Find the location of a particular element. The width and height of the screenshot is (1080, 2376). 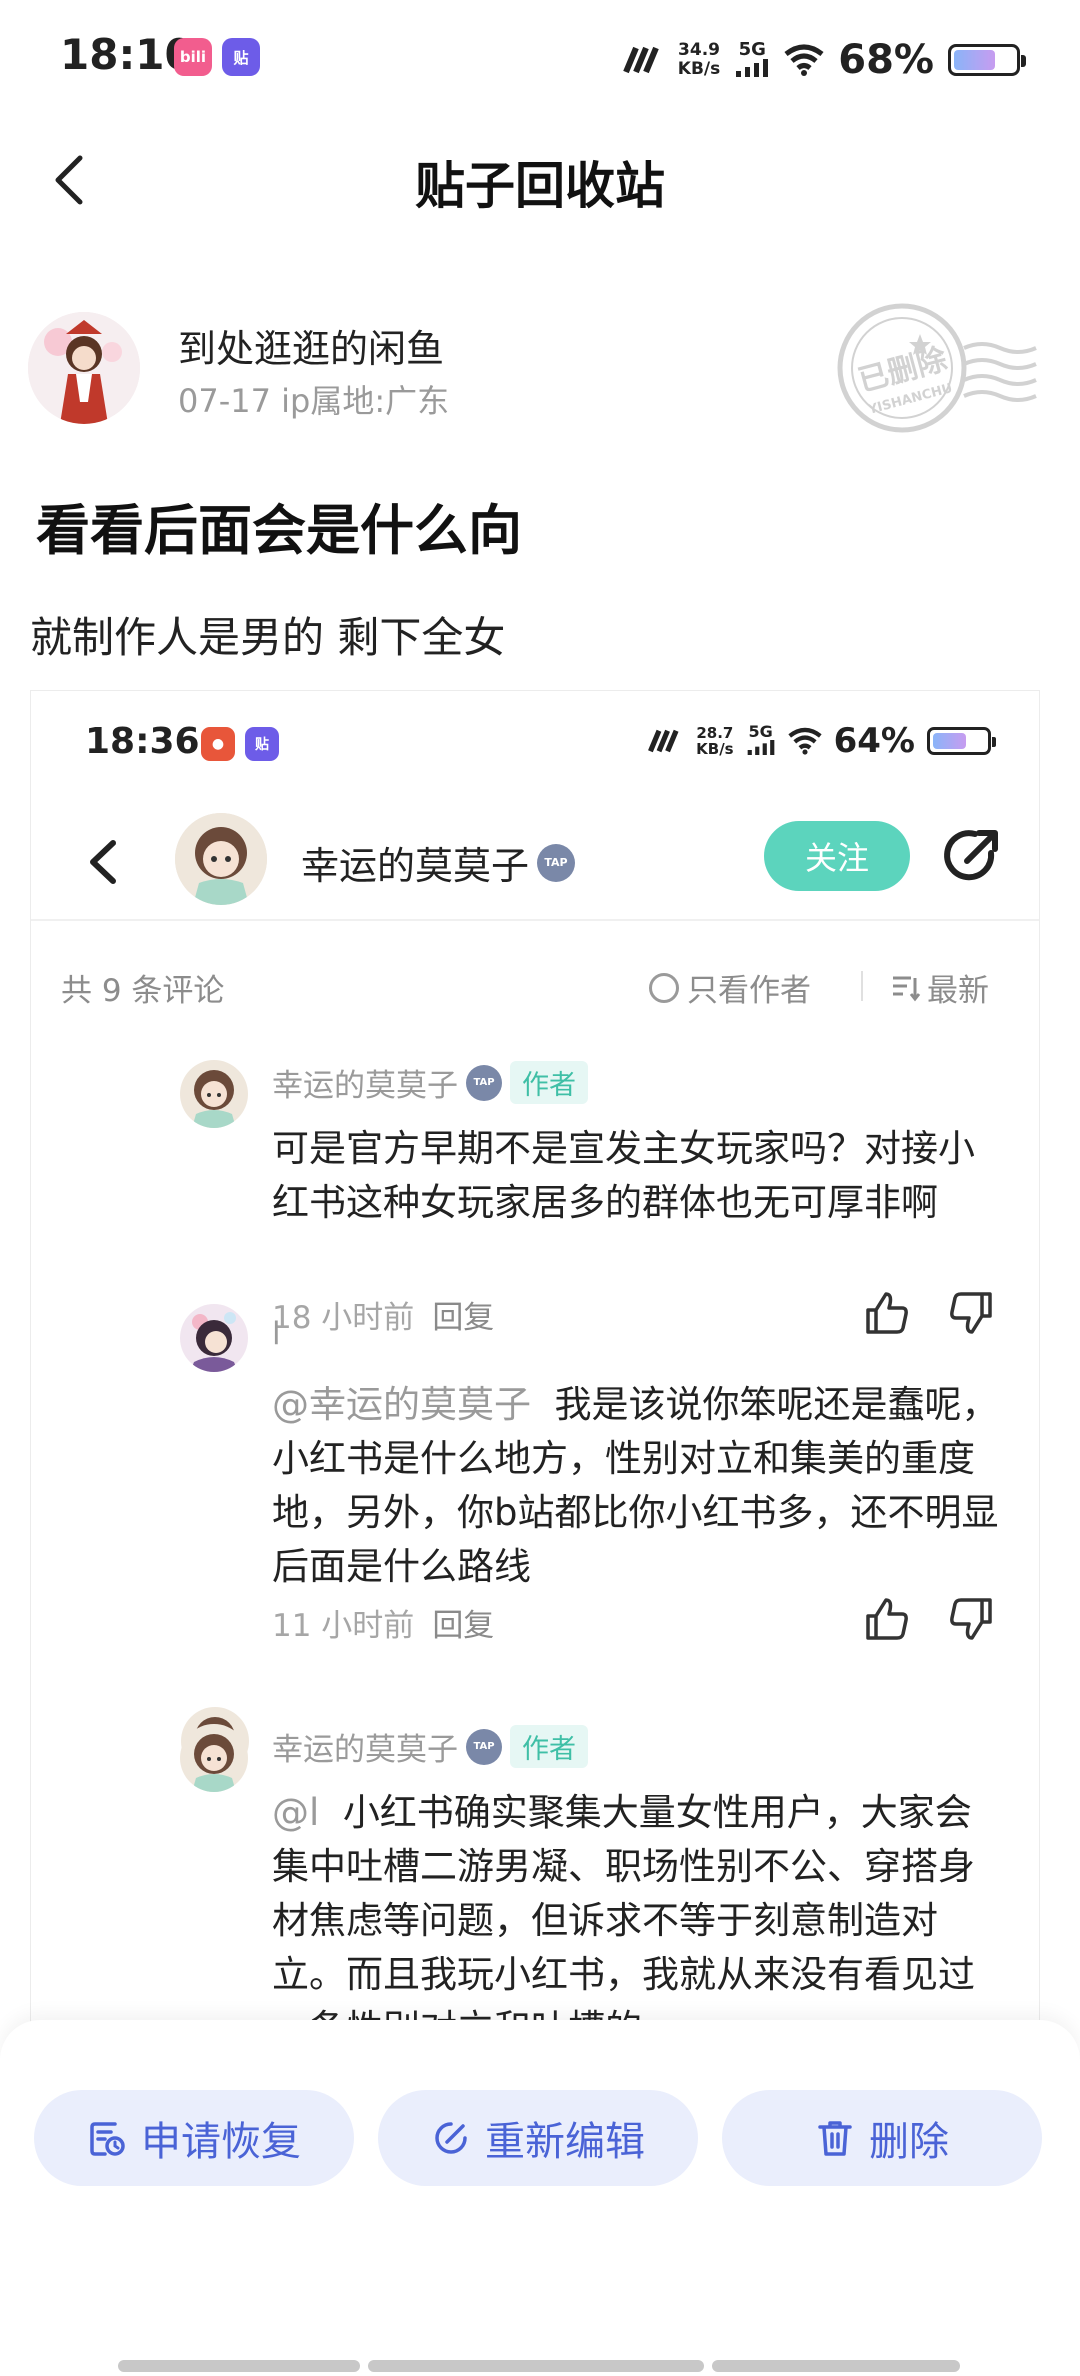

mention: @幸运的莫莫子 is located at coordinates (401, 1404).